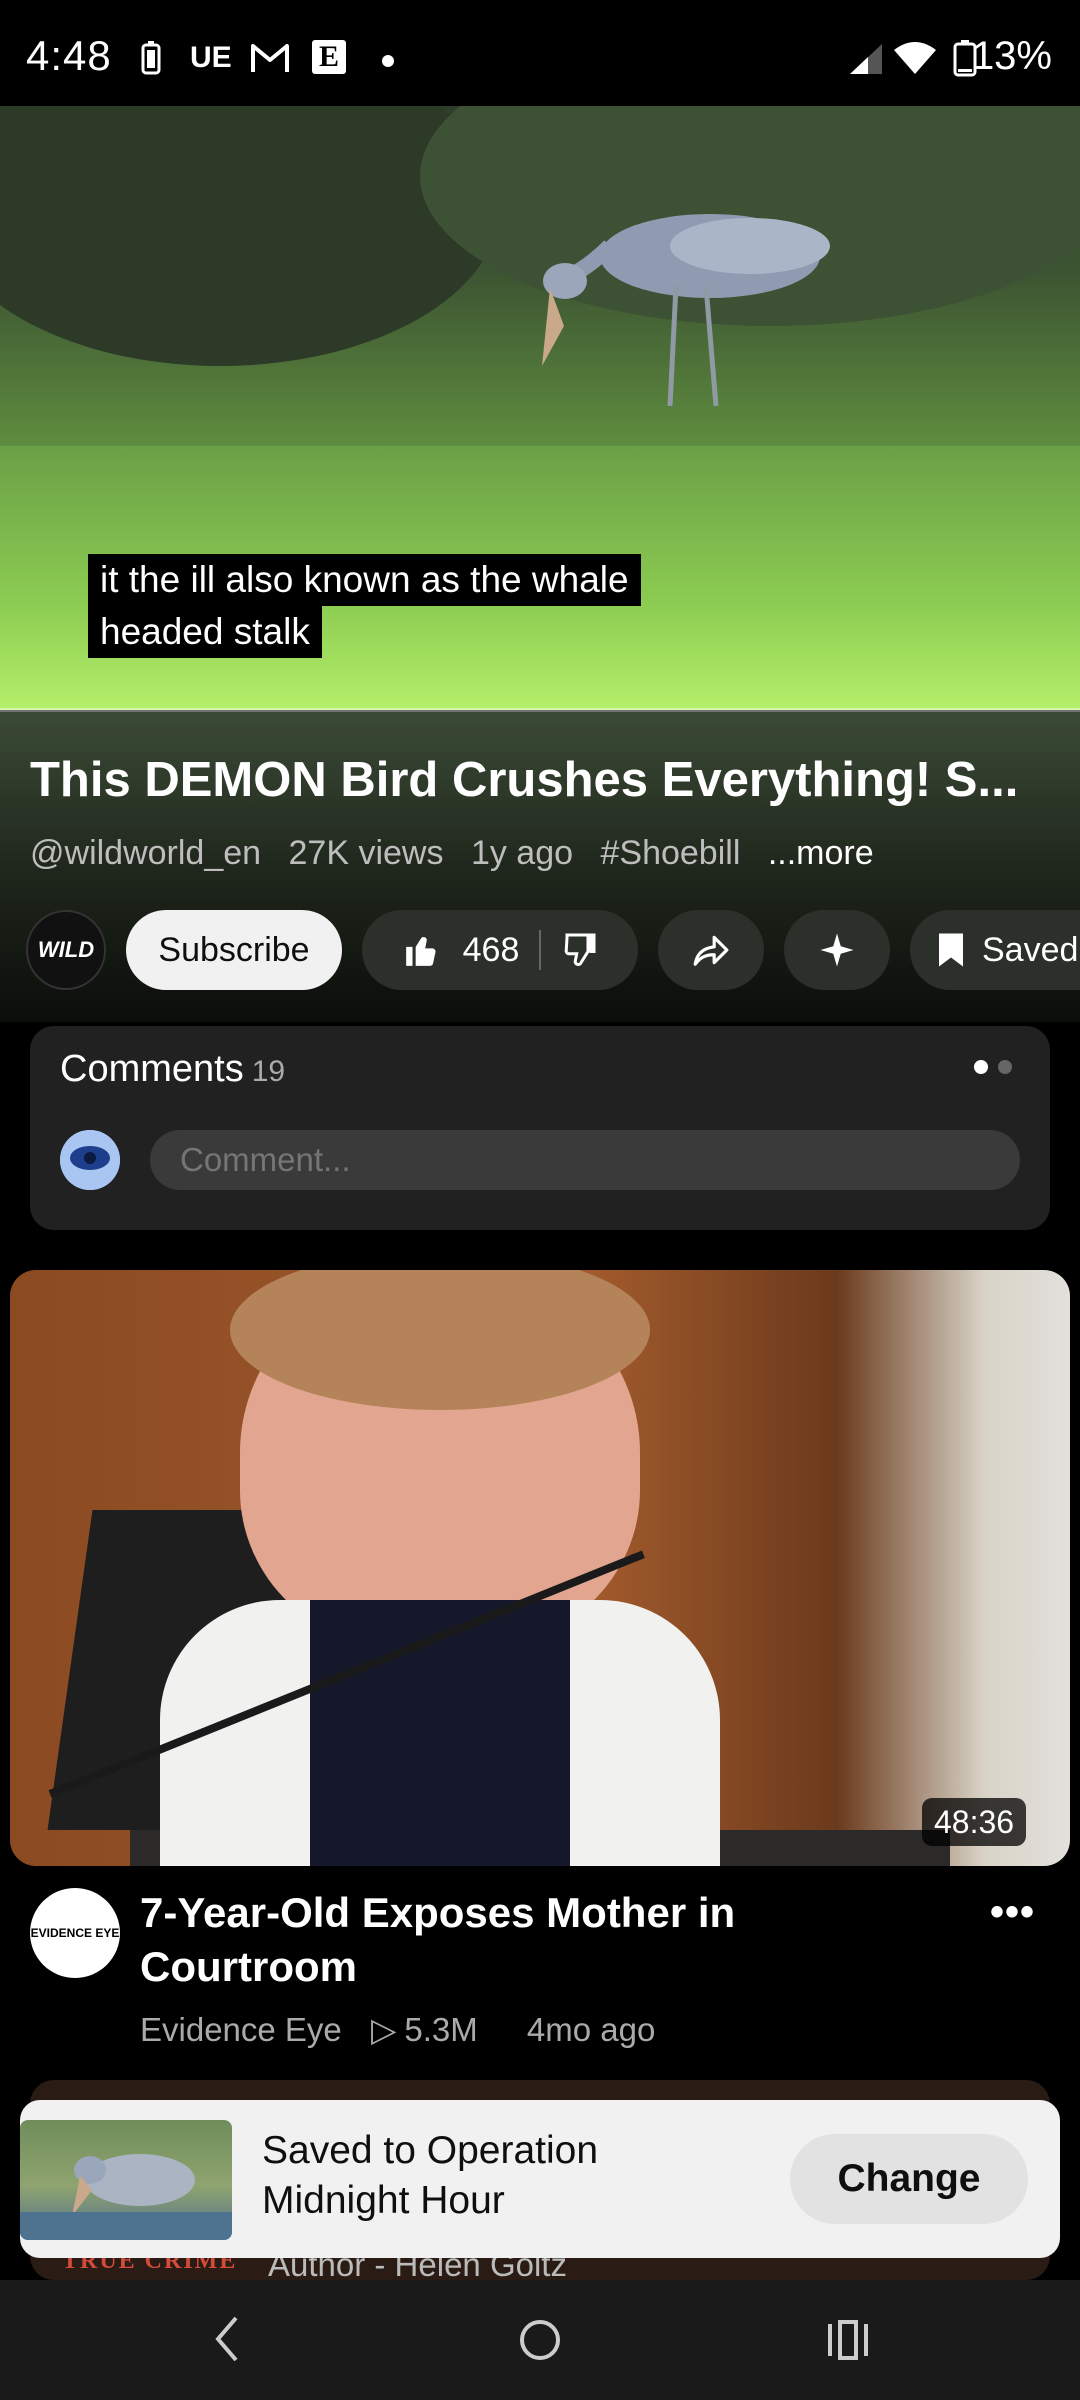 This screenshot has height=2400, width=1080. I want to click on wifi-icon, so click(915, 58).